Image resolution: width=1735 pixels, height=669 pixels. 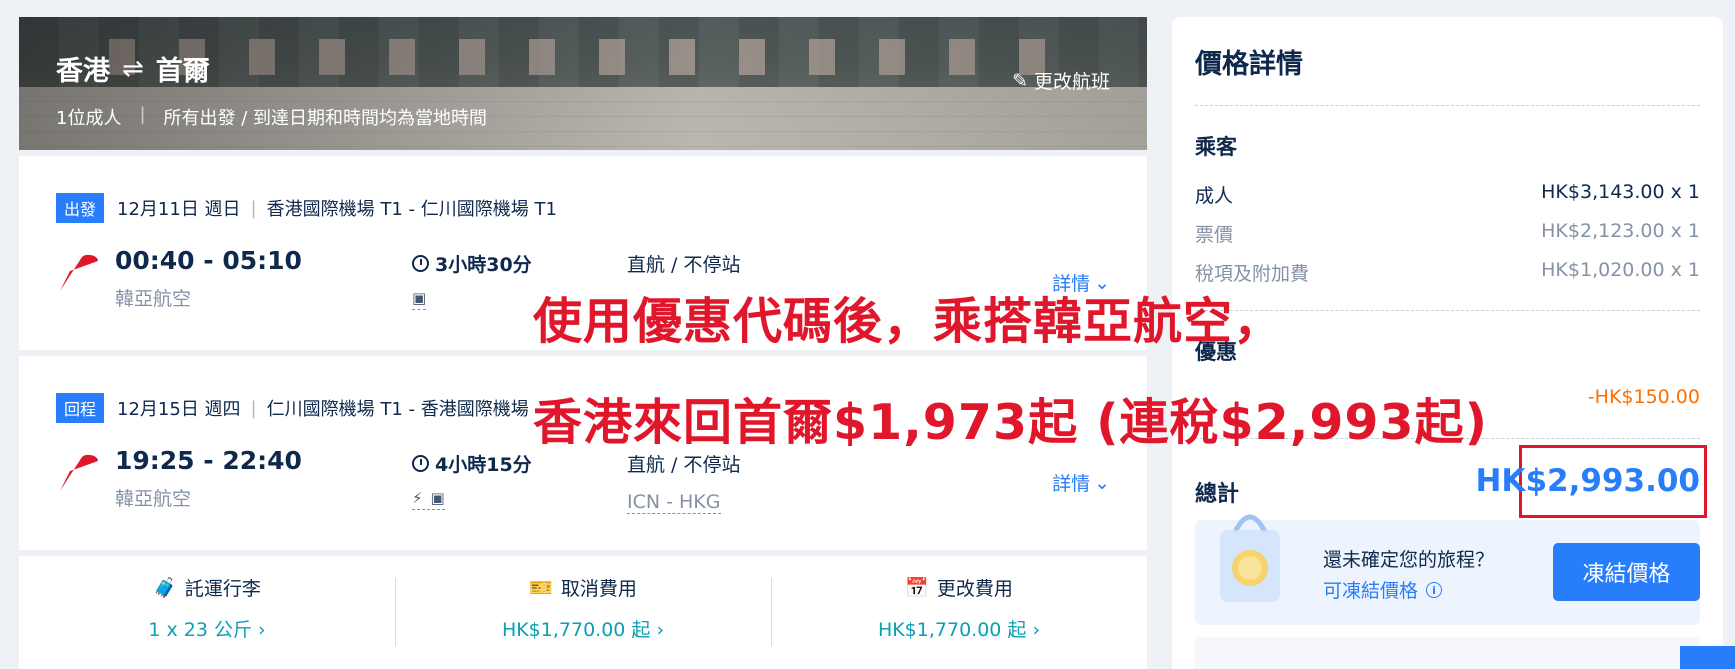 What do you see at coordinates (908, 321) in the screenshot?
I see `promo-overlay-line-1: 使用優惠代碼後，乘搭韓亞航空，` at bounding box center [908, 321].